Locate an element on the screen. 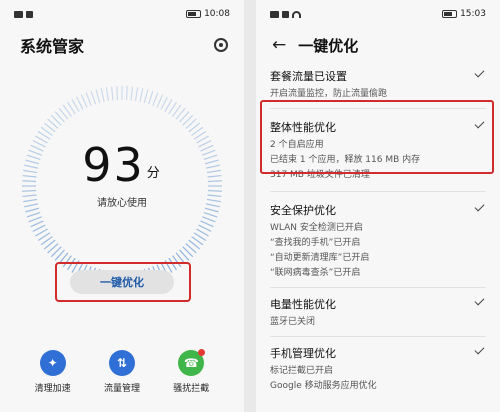 Image resolution: width=500 pixels, height=412 pixels. page-title: 一键优化 is located at coordinates (328, 45).